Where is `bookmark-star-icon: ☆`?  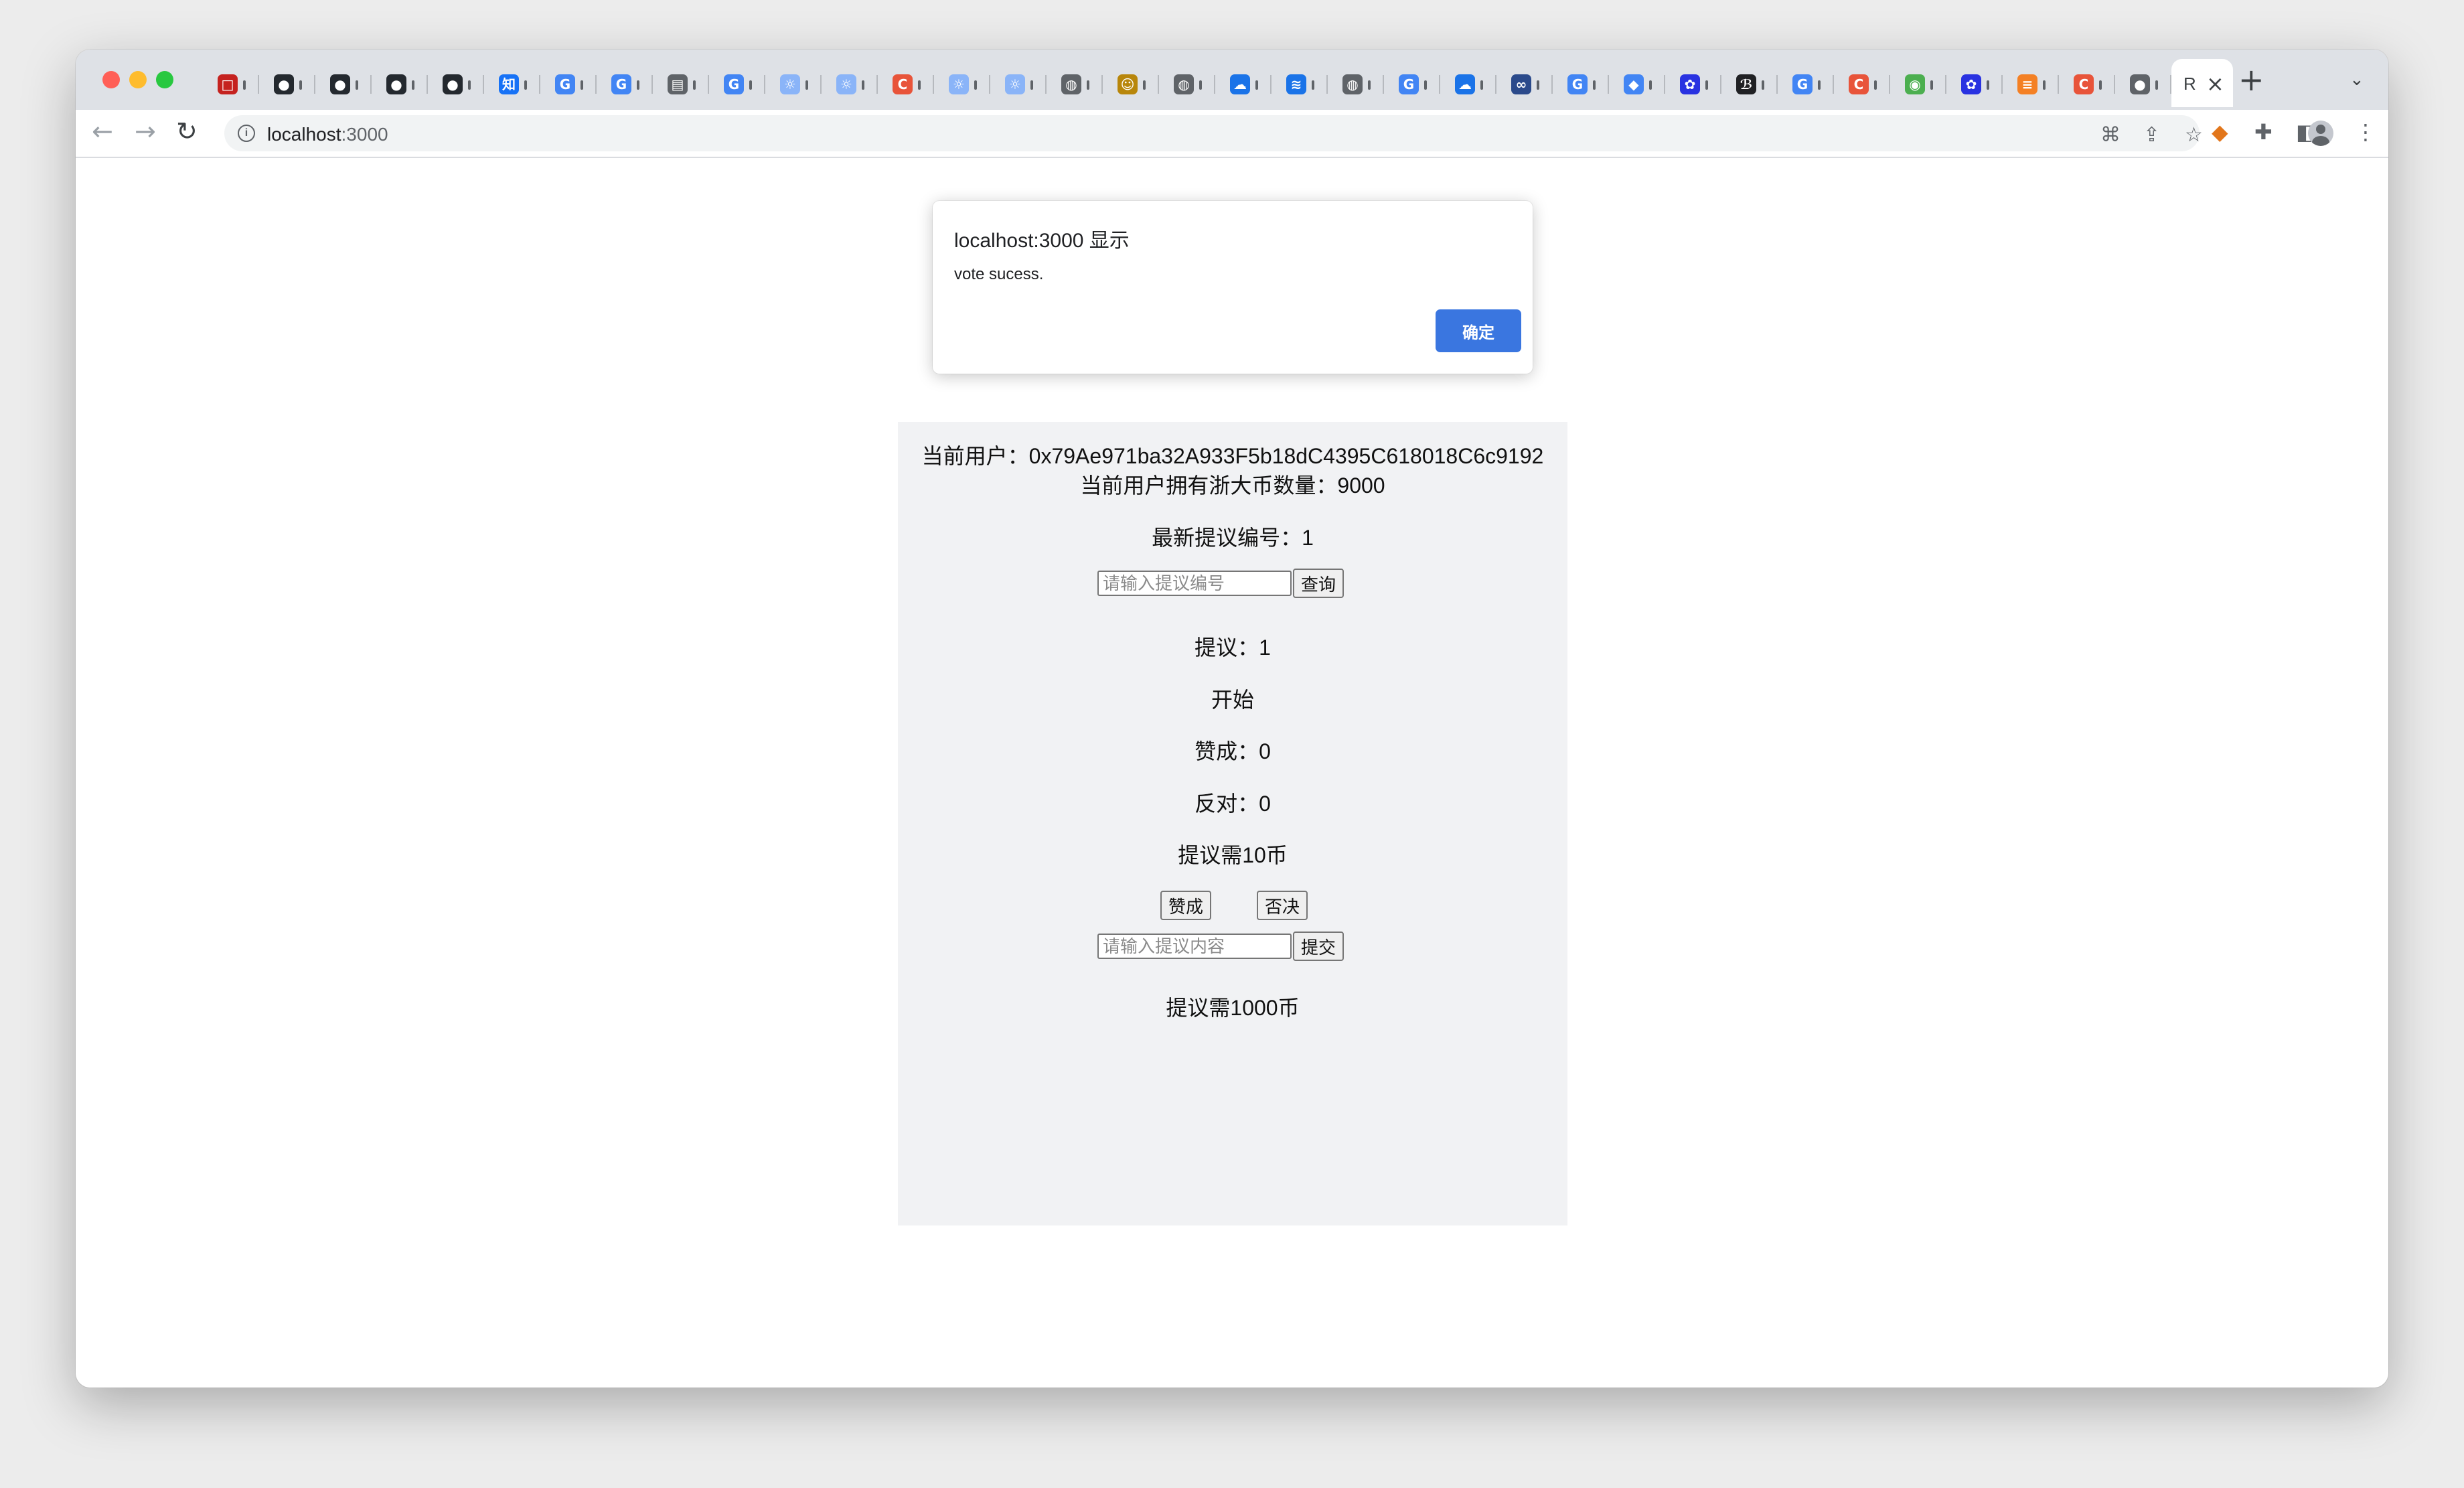
bookmark-star-icon: ☆ is located at coordinates (2194, 135).